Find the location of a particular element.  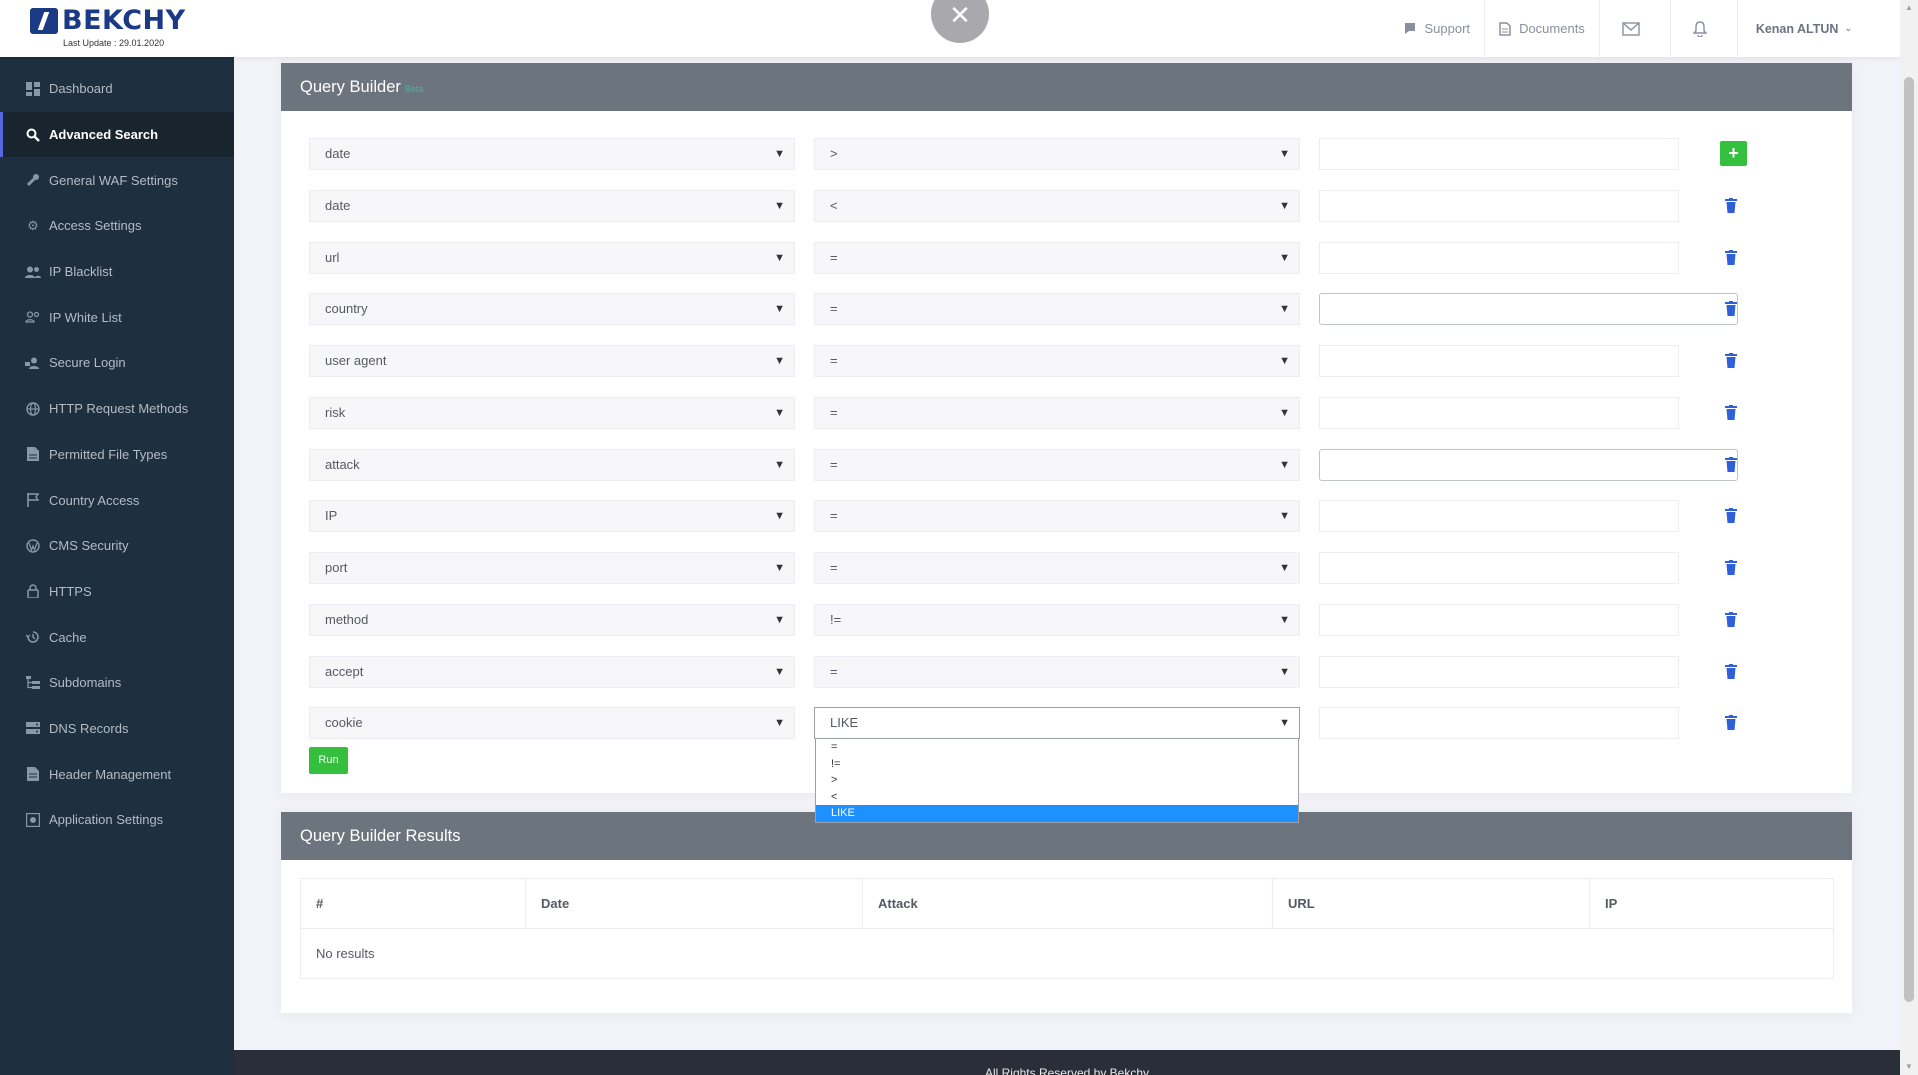

last-update: Last Update : 29.01.2020 is located at coordinates (114, 43).